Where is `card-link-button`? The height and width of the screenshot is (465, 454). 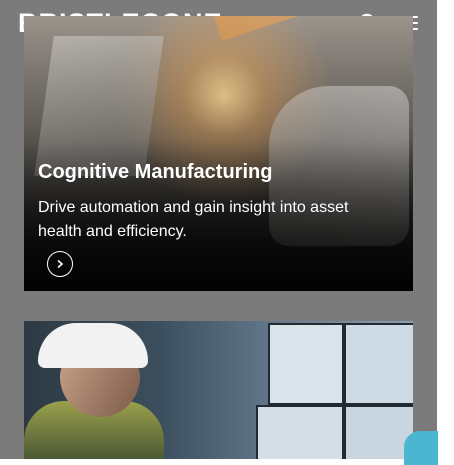
card-link-button is located at coordinates (60, 264).